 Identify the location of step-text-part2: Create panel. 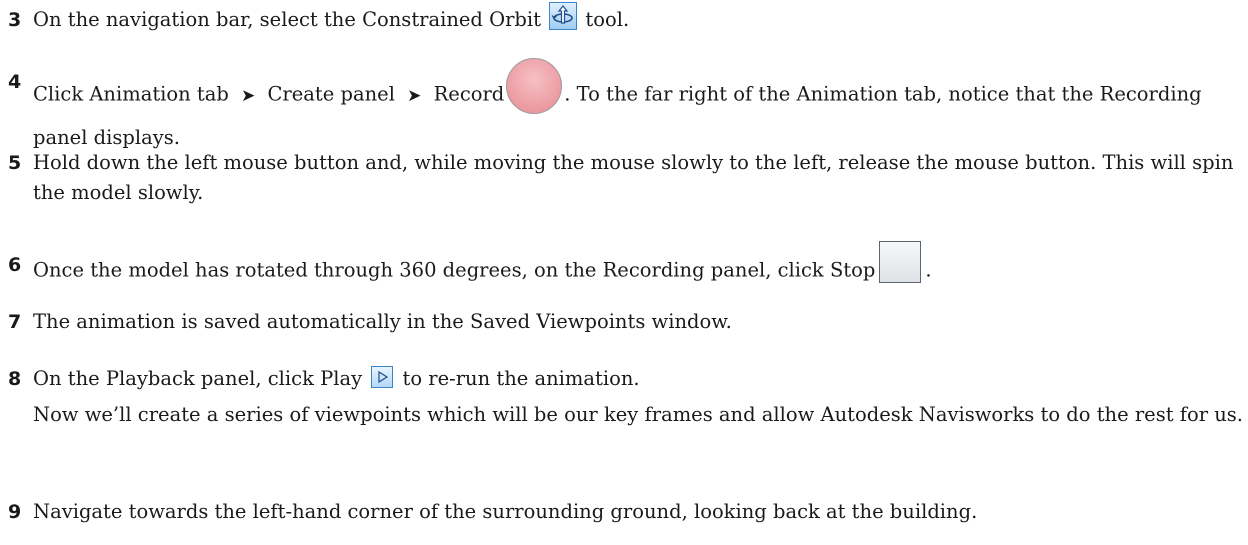
(331, 94).